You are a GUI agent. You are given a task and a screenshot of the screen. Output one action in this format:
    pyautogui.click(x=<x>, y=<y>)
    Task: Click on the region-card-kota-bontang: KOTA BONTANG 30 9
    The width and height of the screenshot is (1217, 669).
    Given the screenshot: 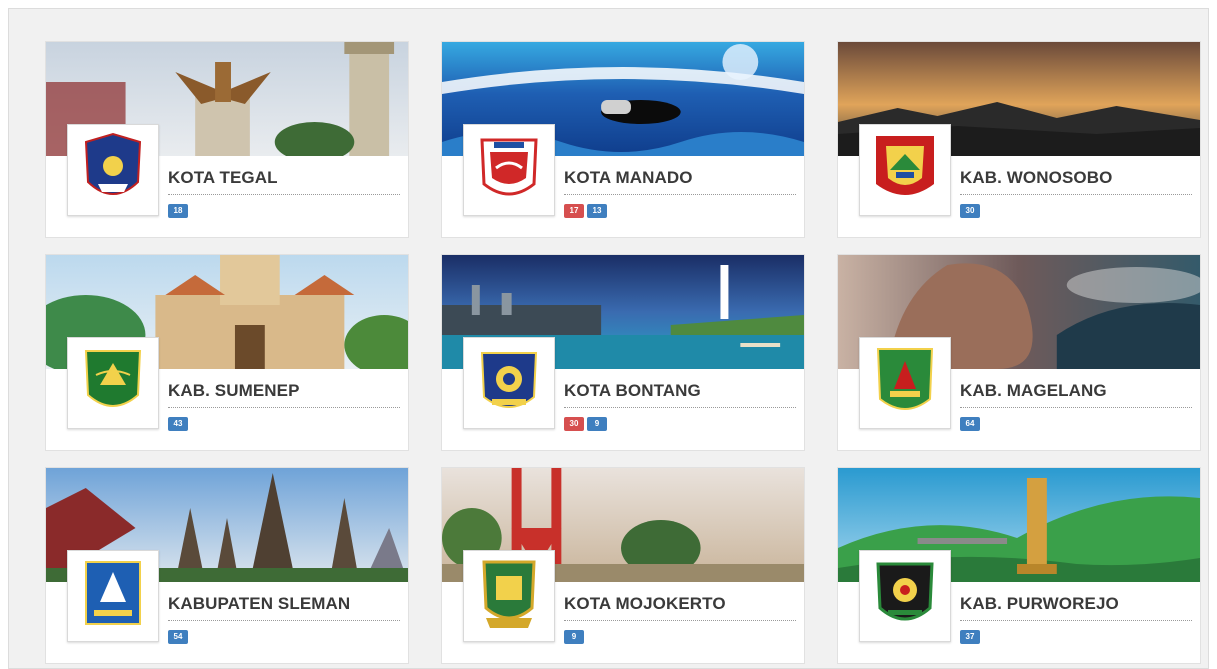 What is the action you would take?
    pyautogui.click(x=623, y=352)
    